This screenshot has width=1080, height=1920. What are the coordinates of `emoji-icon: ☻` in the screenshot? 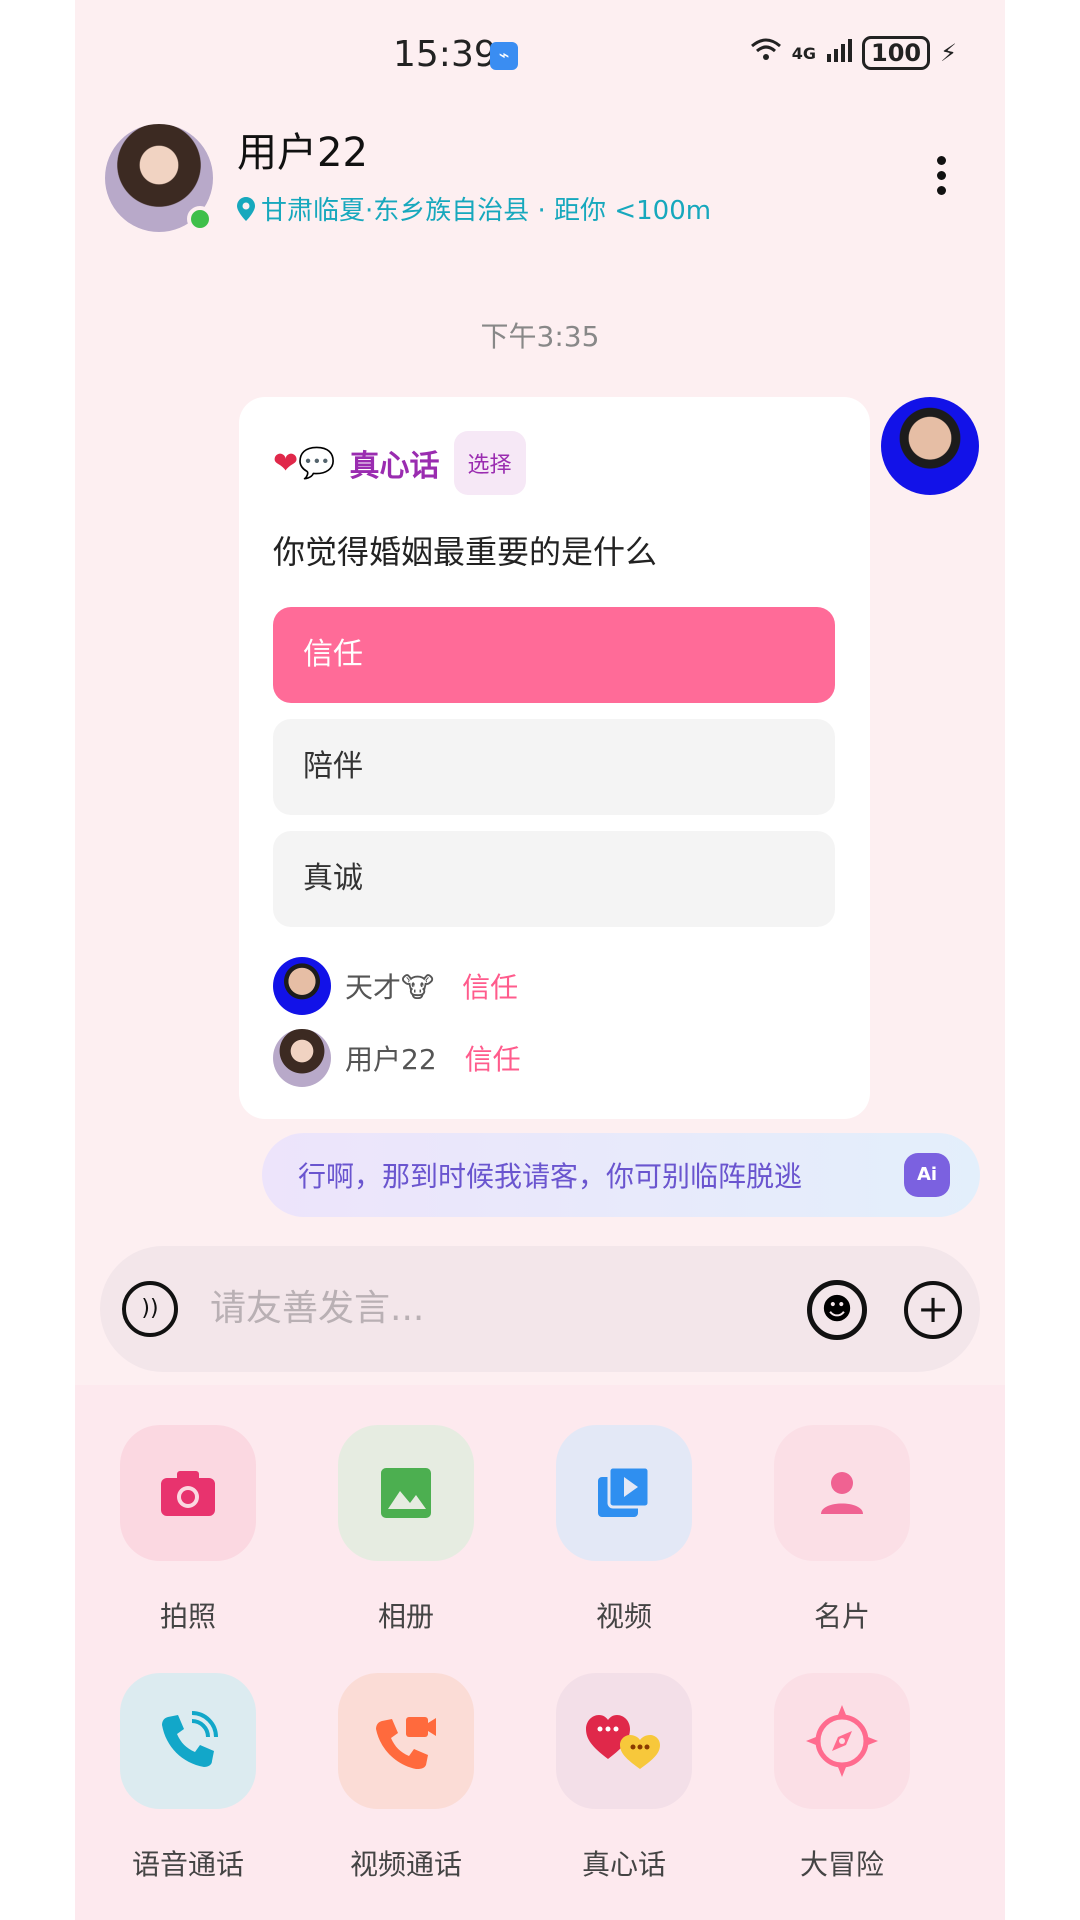 It's located at (837, 1310).